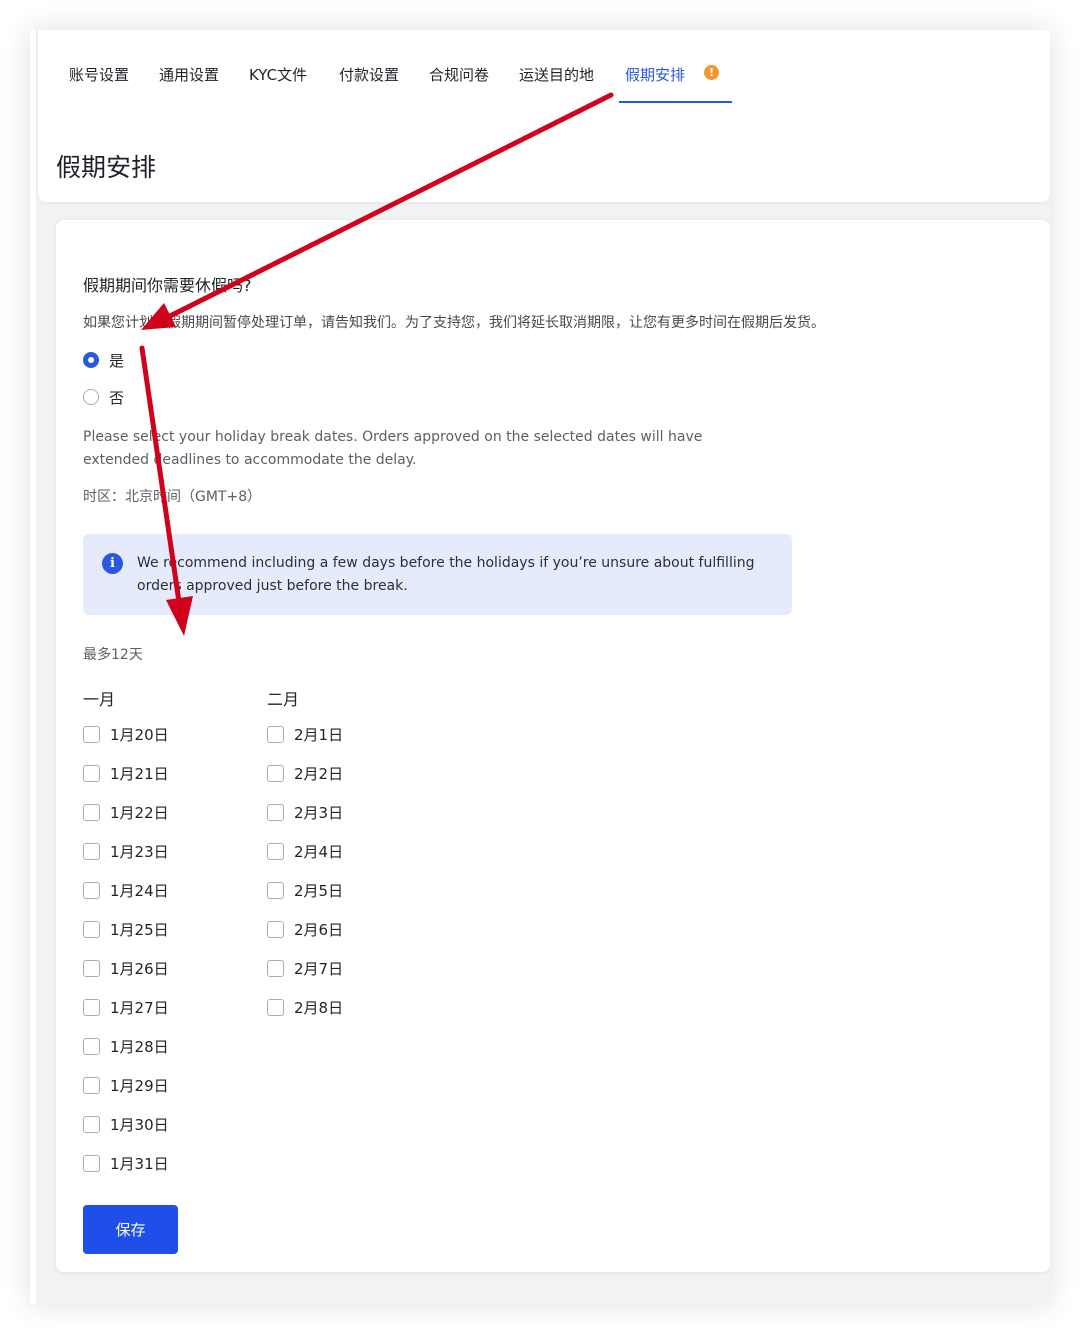 Image resolution: width=1080 pixels, height=1334 pixels. Describe the element at coordinates (103, 360) in the screenshot. I see `radio-option-yes: 是` at that location.